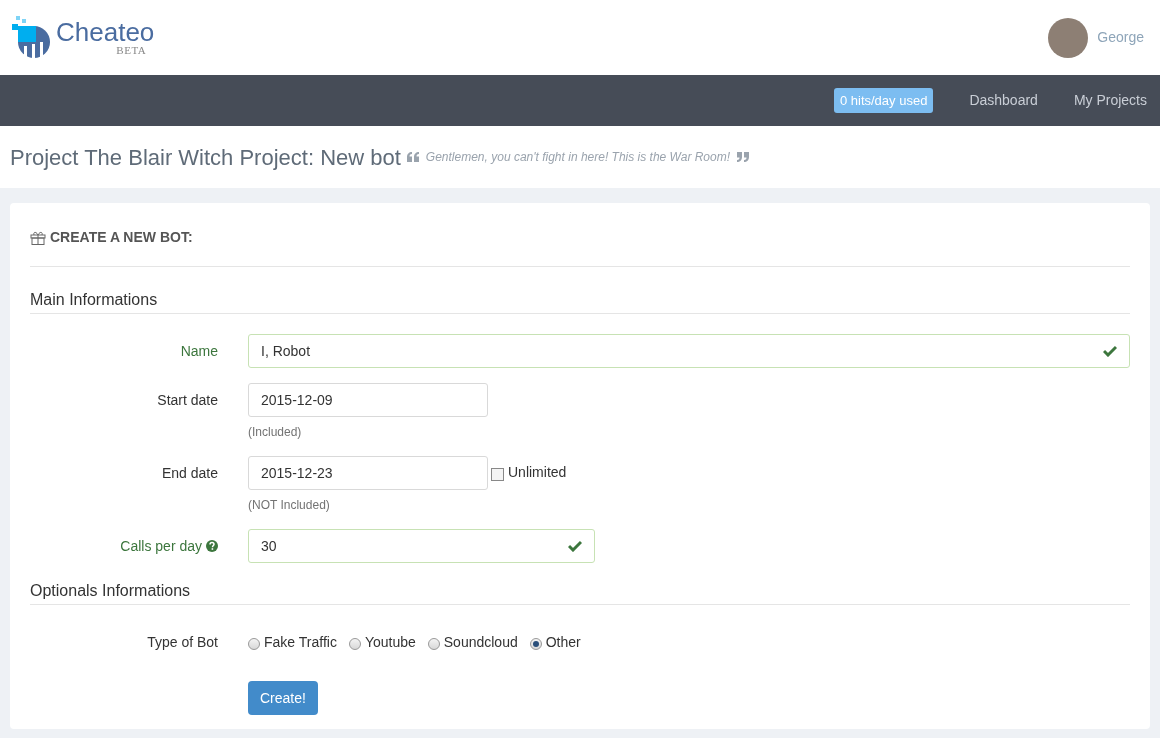 This screenshot has width=1160, height=738. I want to click on checkbox, so click(497, 474).